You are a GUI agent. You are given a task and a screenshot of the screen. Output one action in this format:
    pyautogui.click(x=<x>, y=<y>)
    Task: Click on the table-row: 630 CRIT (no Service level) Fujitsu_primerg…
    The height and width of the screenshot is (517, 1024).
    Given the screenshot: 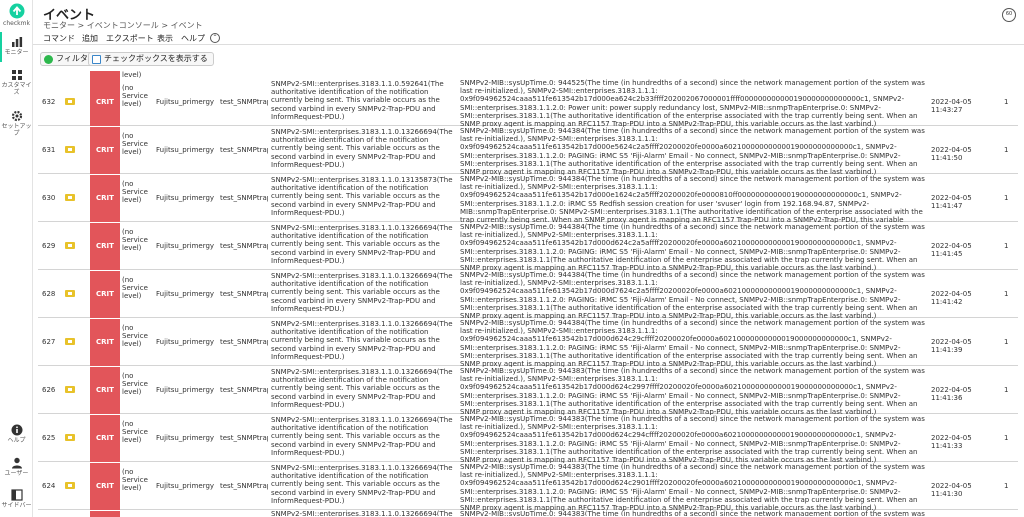 What is the action you would take?
    pyautogui.click(x=528, y=203)
    